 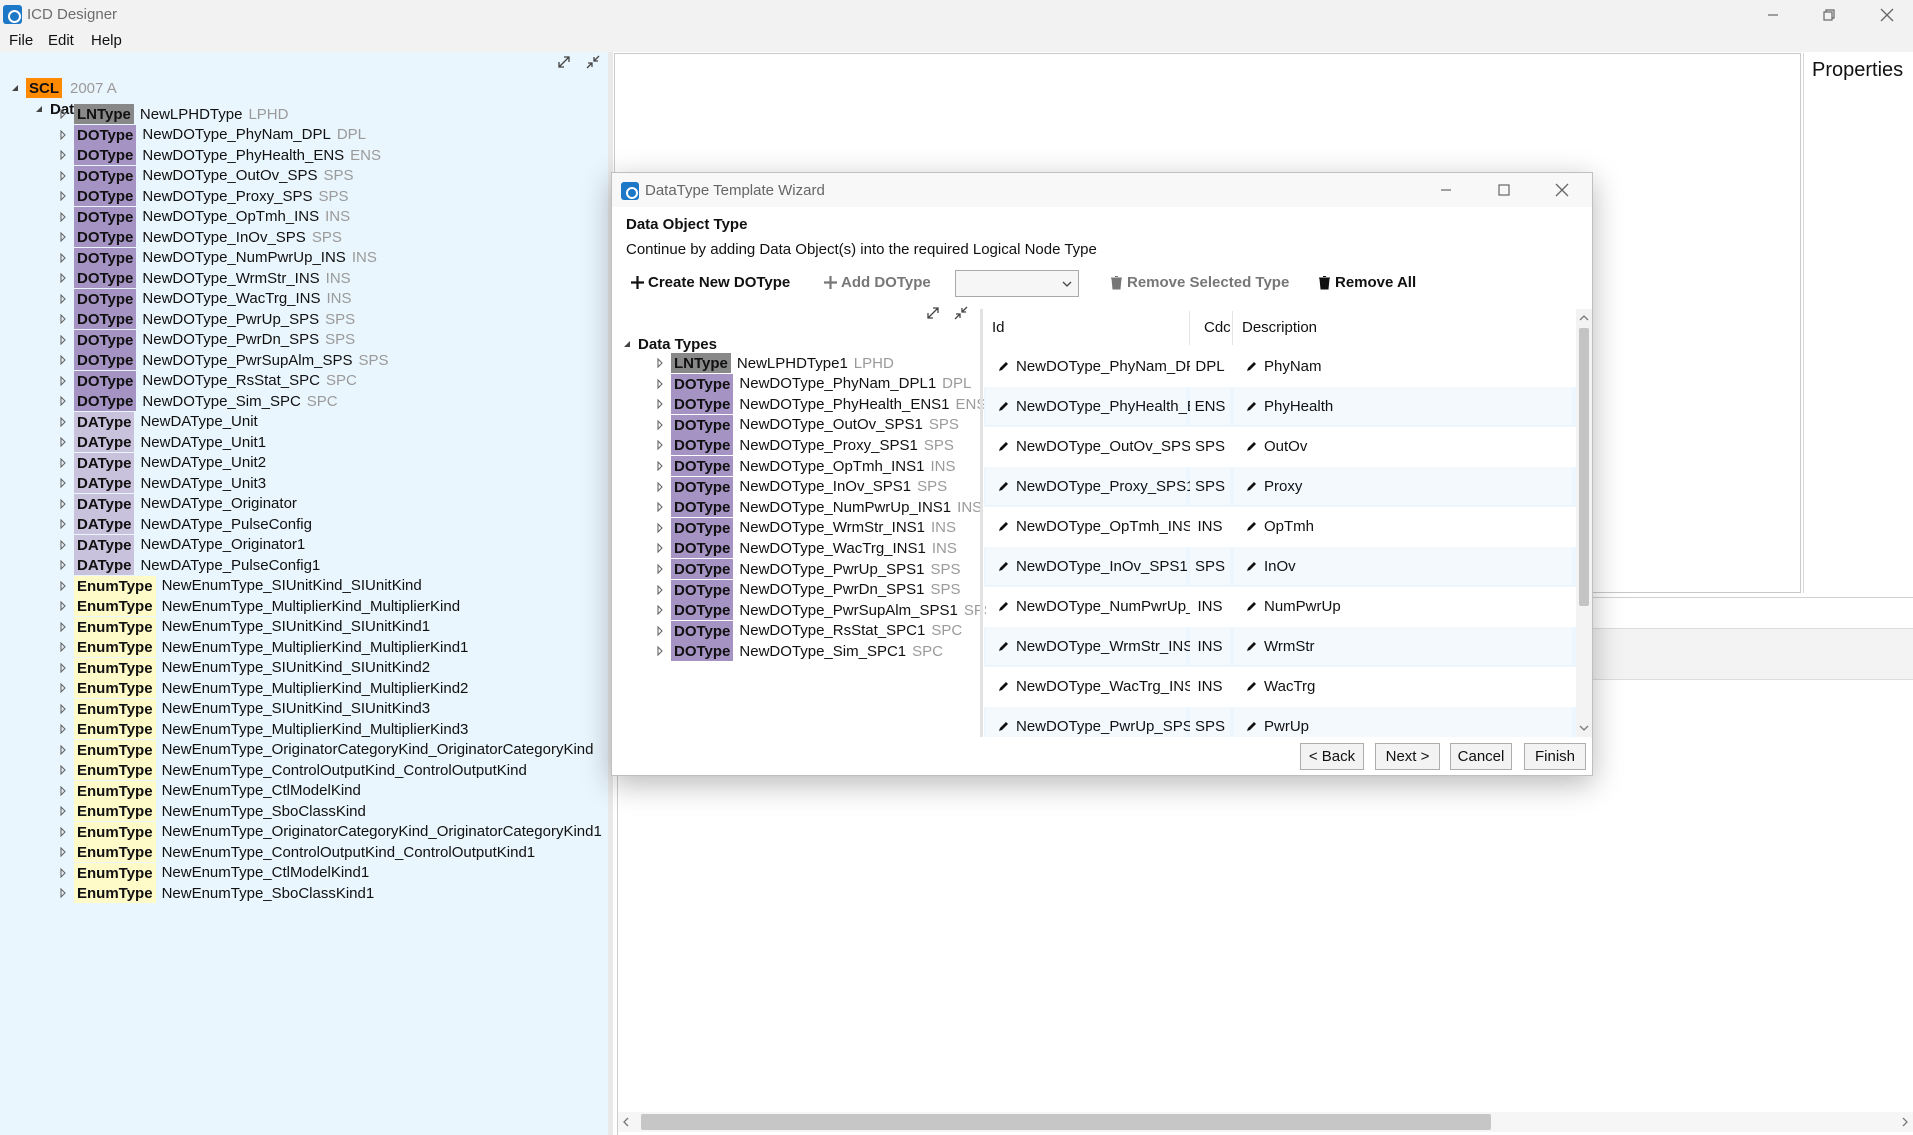 What do you see at coordinates (1403, 722) in the screenshot?
I see `description-cell: PwrUp` at bounding box center [1403, 722].